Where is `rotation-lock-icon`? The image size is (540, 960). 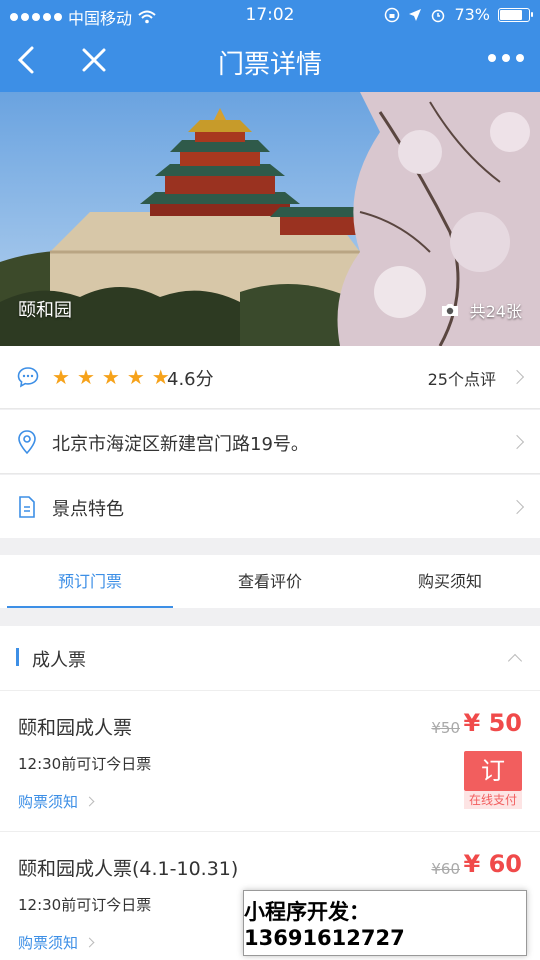 rotation-lock-icon is located at coordinates (392, 14).